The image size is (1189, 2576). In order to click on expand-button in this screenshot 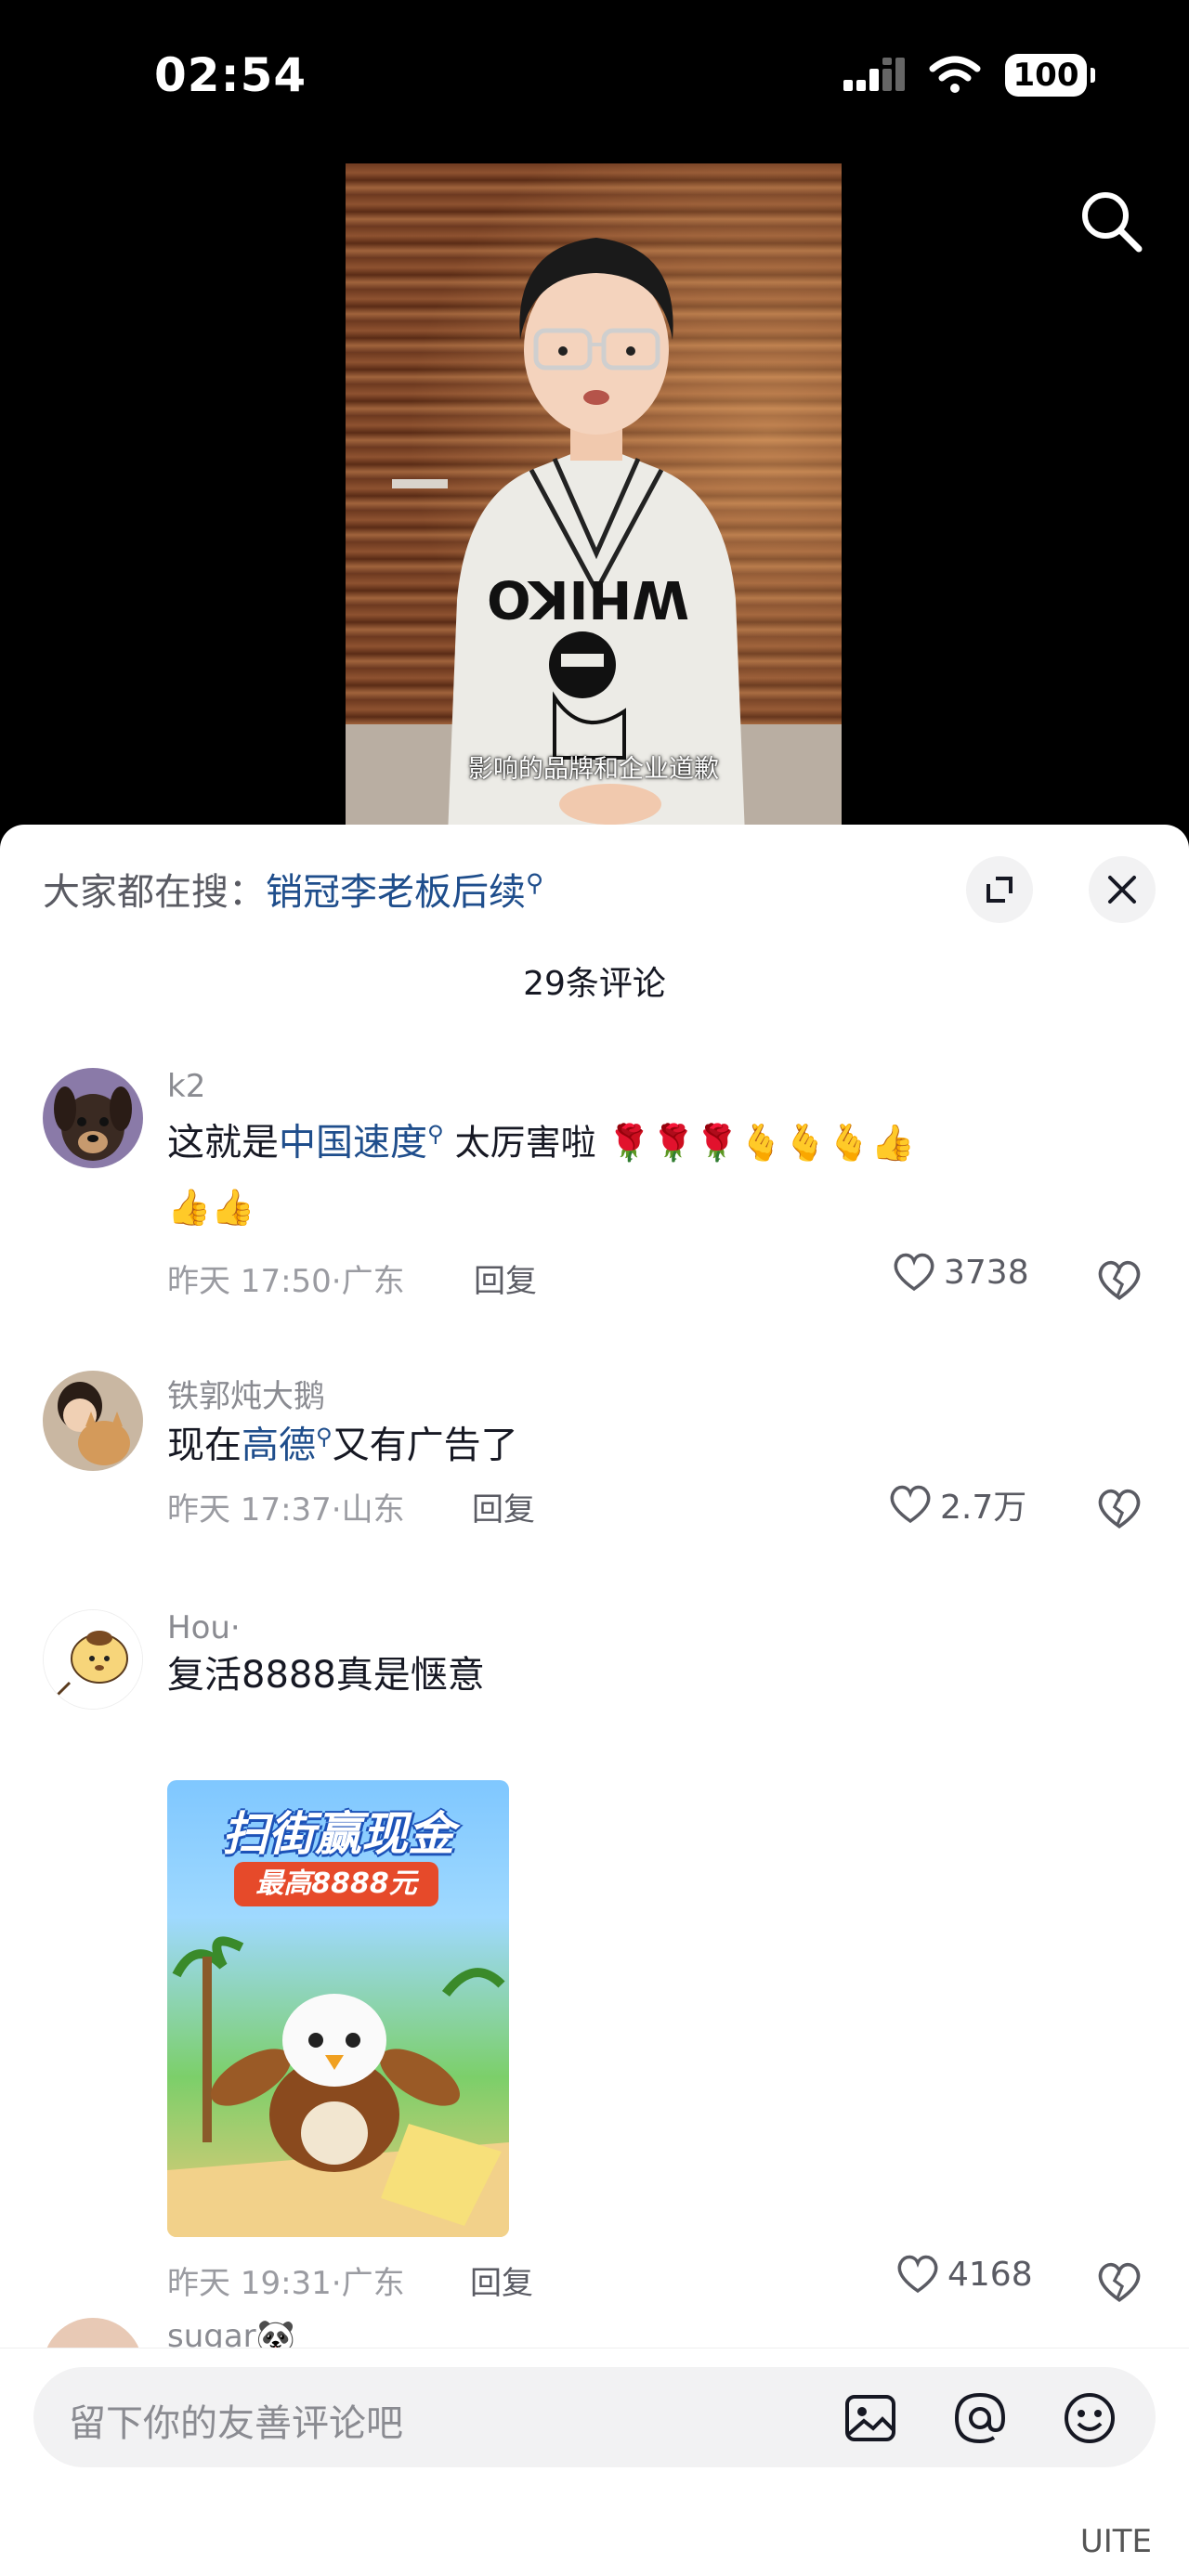, I will do `click(1000, 890)`.